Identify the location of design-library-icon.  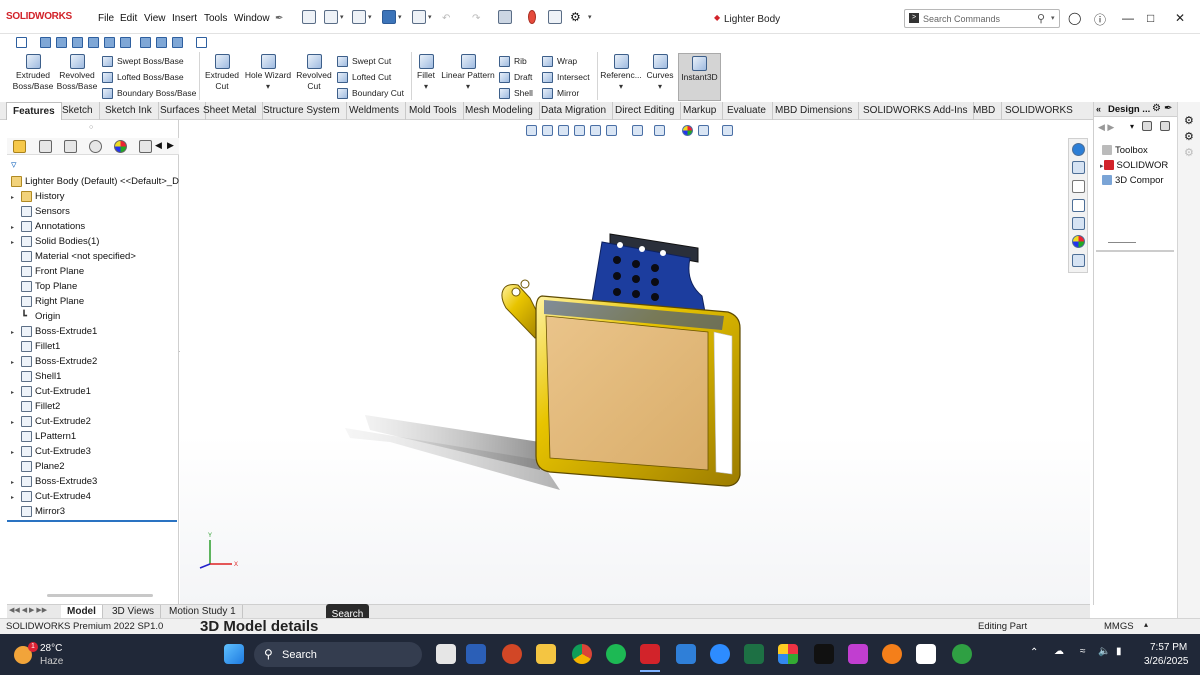
(1078, 186).